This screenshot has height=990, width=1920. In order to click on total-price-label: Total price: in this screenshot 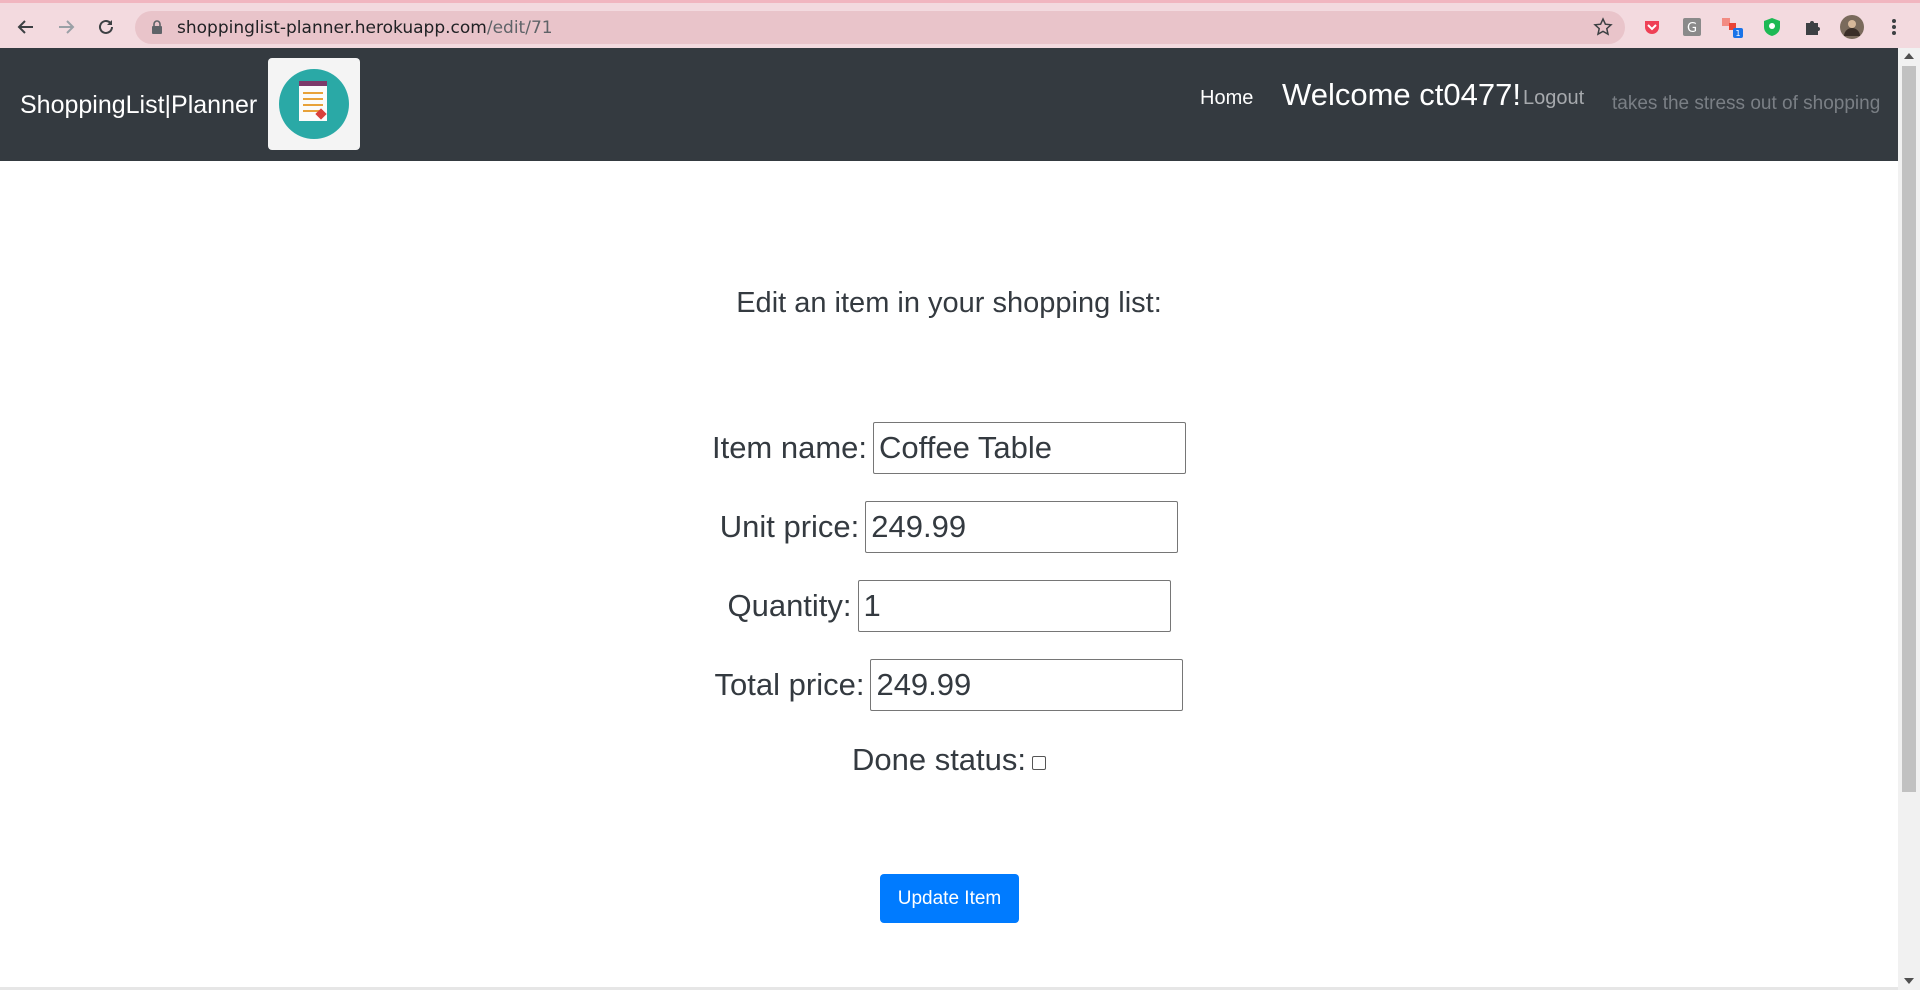, I will do `click(789, 684)`.